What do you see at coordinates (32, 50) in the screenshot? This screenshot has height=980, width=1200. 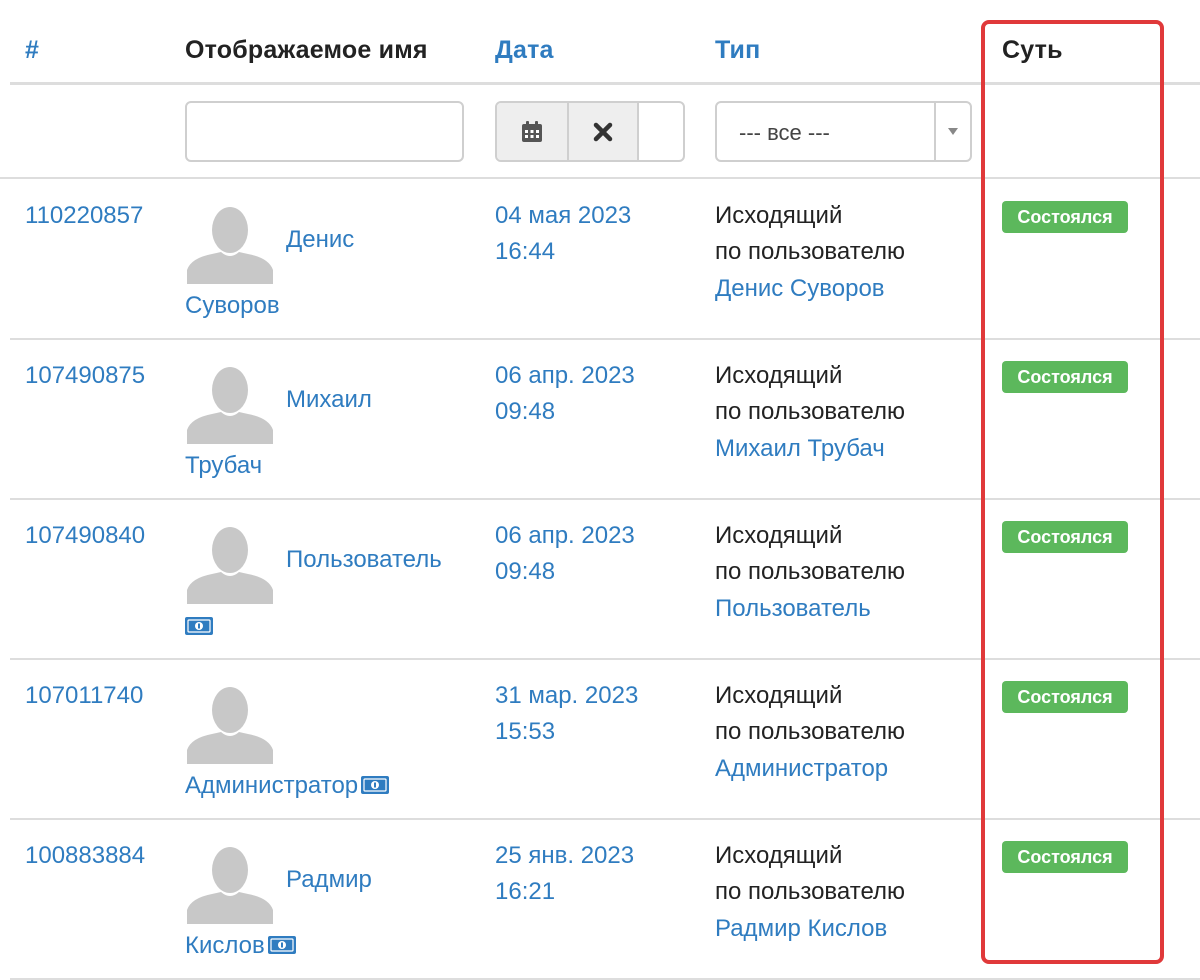 I see `column-header-id: #` at bounding box center [32, 50].